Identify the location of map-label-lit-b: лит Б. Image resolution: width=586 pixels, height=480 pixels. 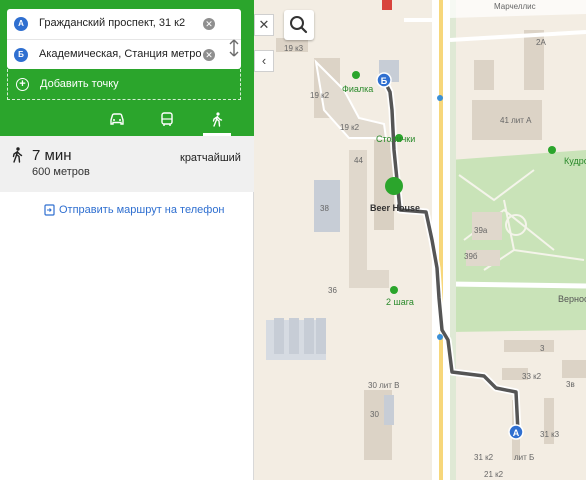
(524, 457).